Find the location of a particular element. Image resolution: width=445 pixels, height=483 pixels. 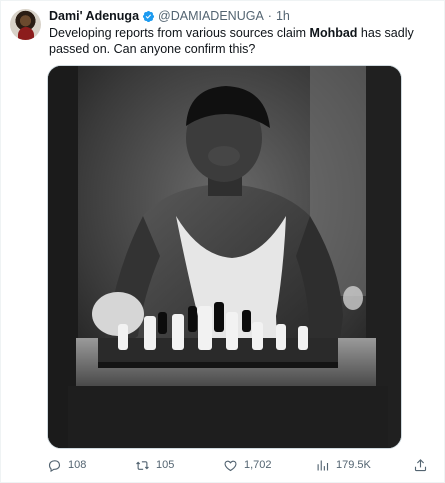

author-display-name: Dami' Adenuga is located at coordinates (94, 16).